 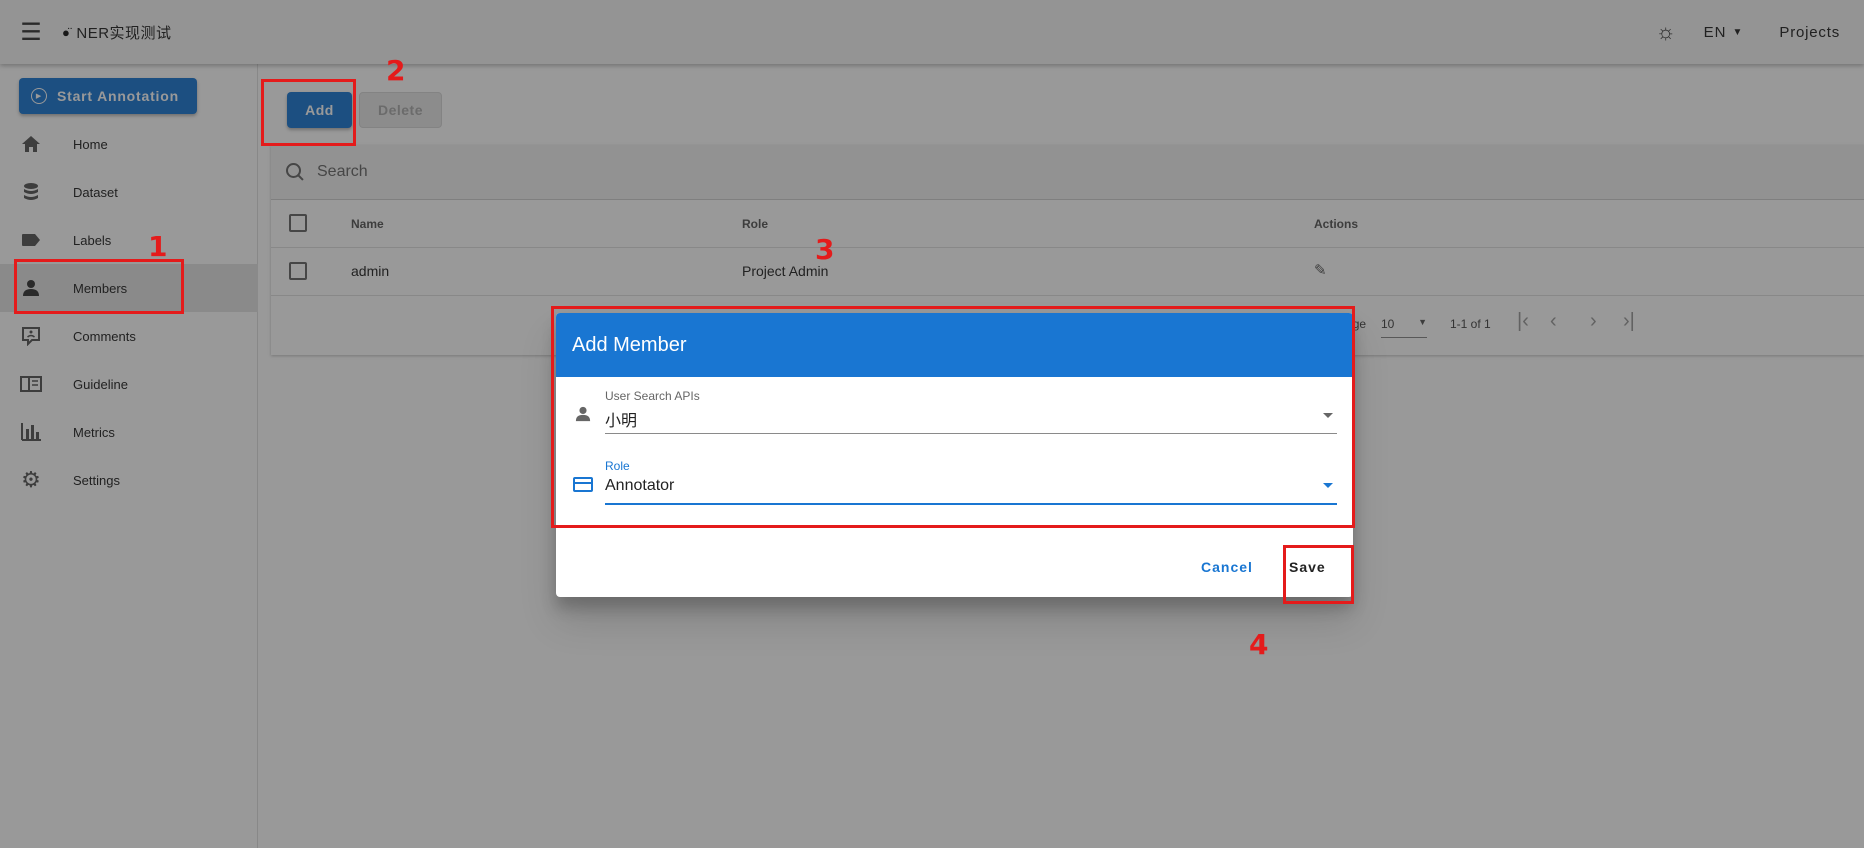 I want to click on annotation-number-1: 1, so click(x=158, y=246).